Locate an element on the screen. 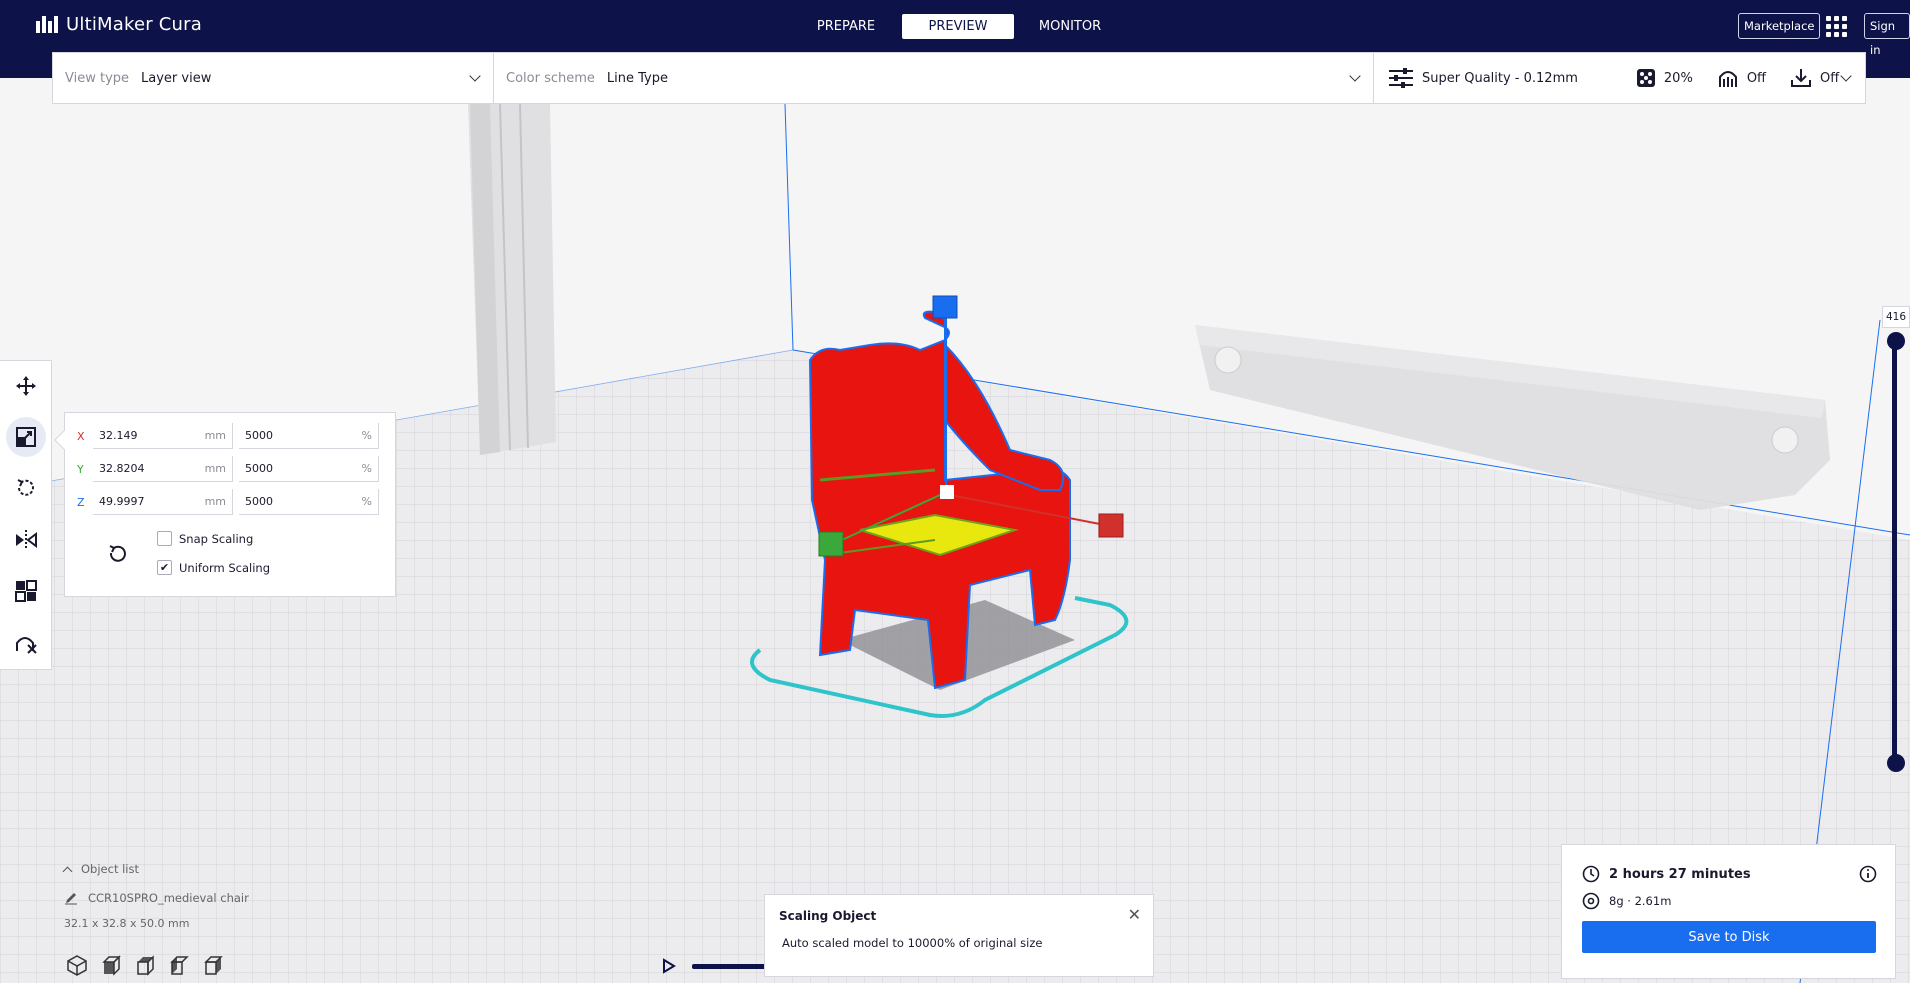  infill-value: 20% is located at coordinates (1678, 78).